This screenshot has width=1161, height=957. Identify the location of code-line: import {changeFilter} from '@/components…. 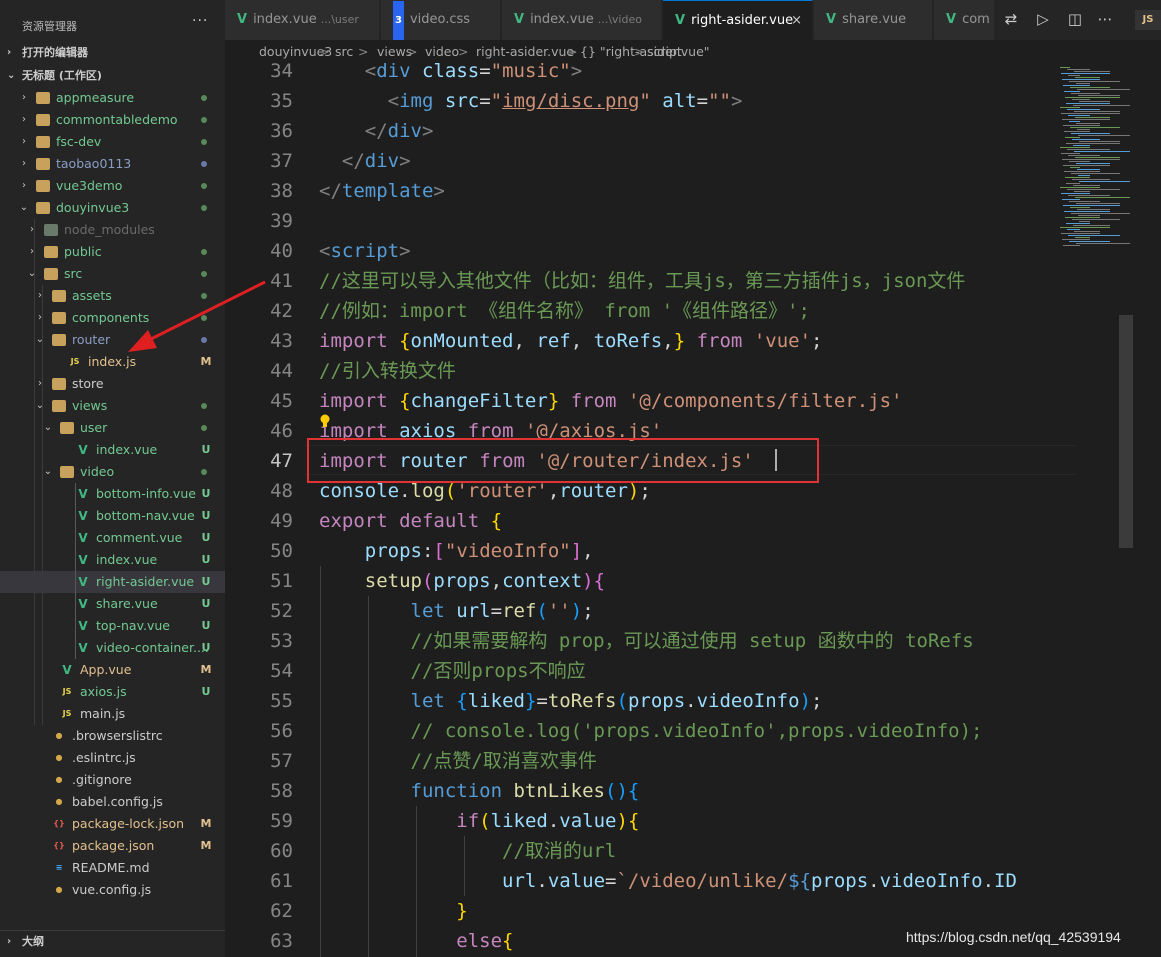
(684, 401).